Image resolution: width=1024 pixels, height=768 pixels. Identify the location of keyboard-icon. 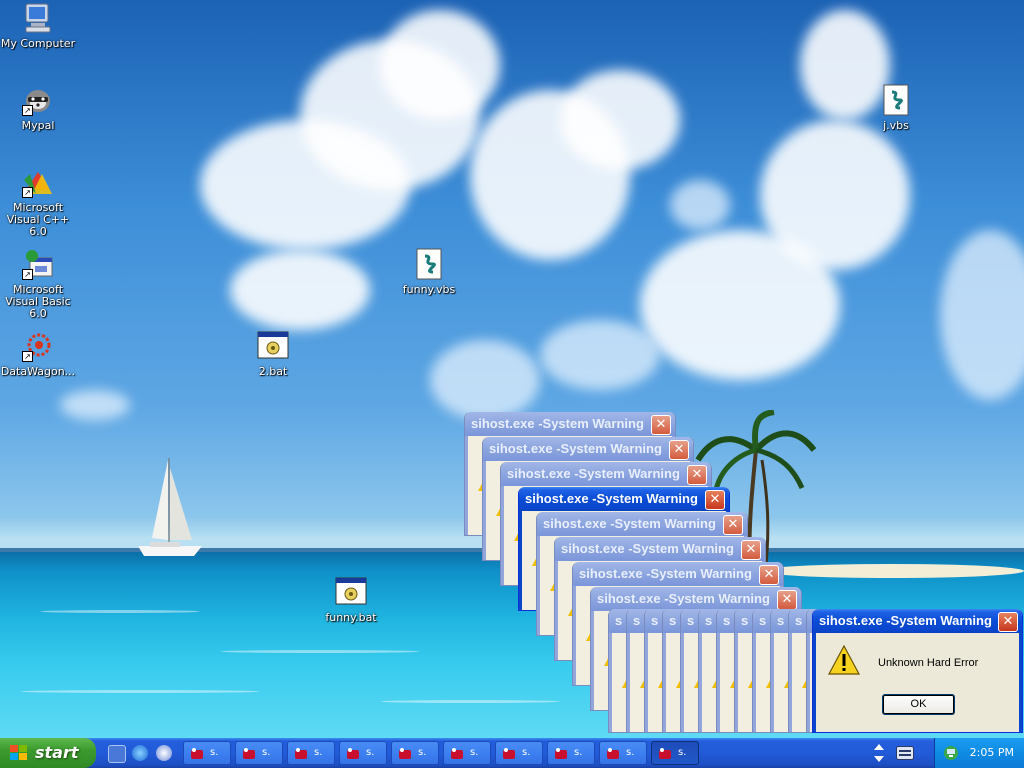
(905, 753).